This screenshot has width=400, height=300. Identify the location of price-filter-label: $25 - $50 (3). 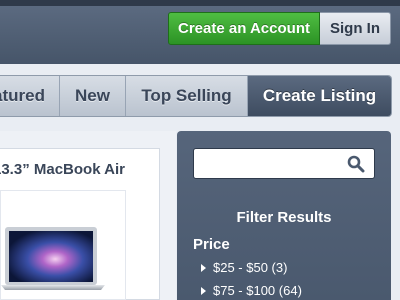
(250, 267).